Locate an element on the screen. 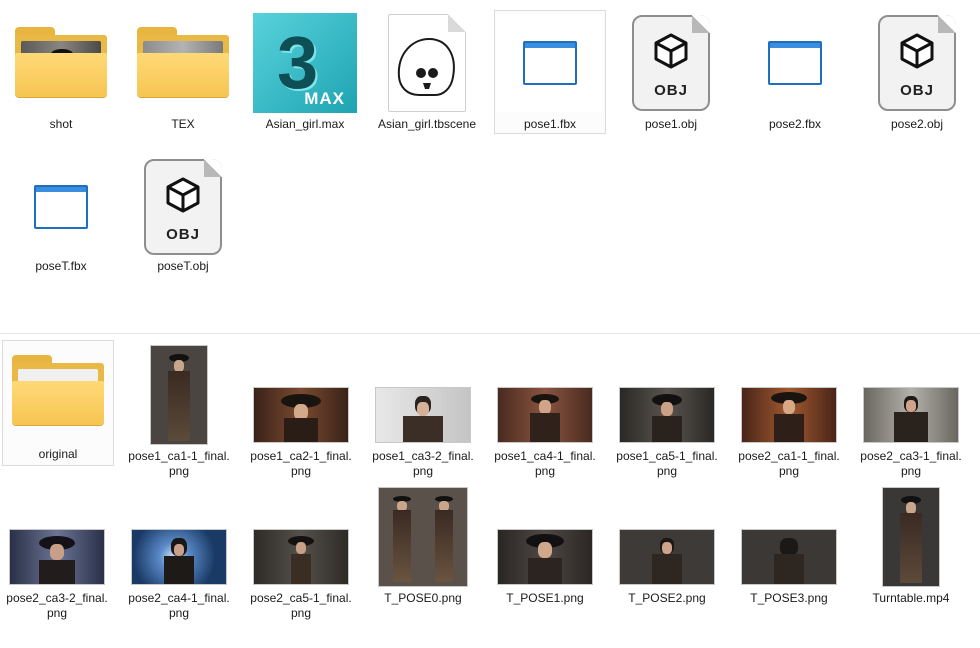 The image size is (980, 648). file-item-pose1-ca3-2-final: pose1_ca3-2_final.png is located at coordinates (423, 410).